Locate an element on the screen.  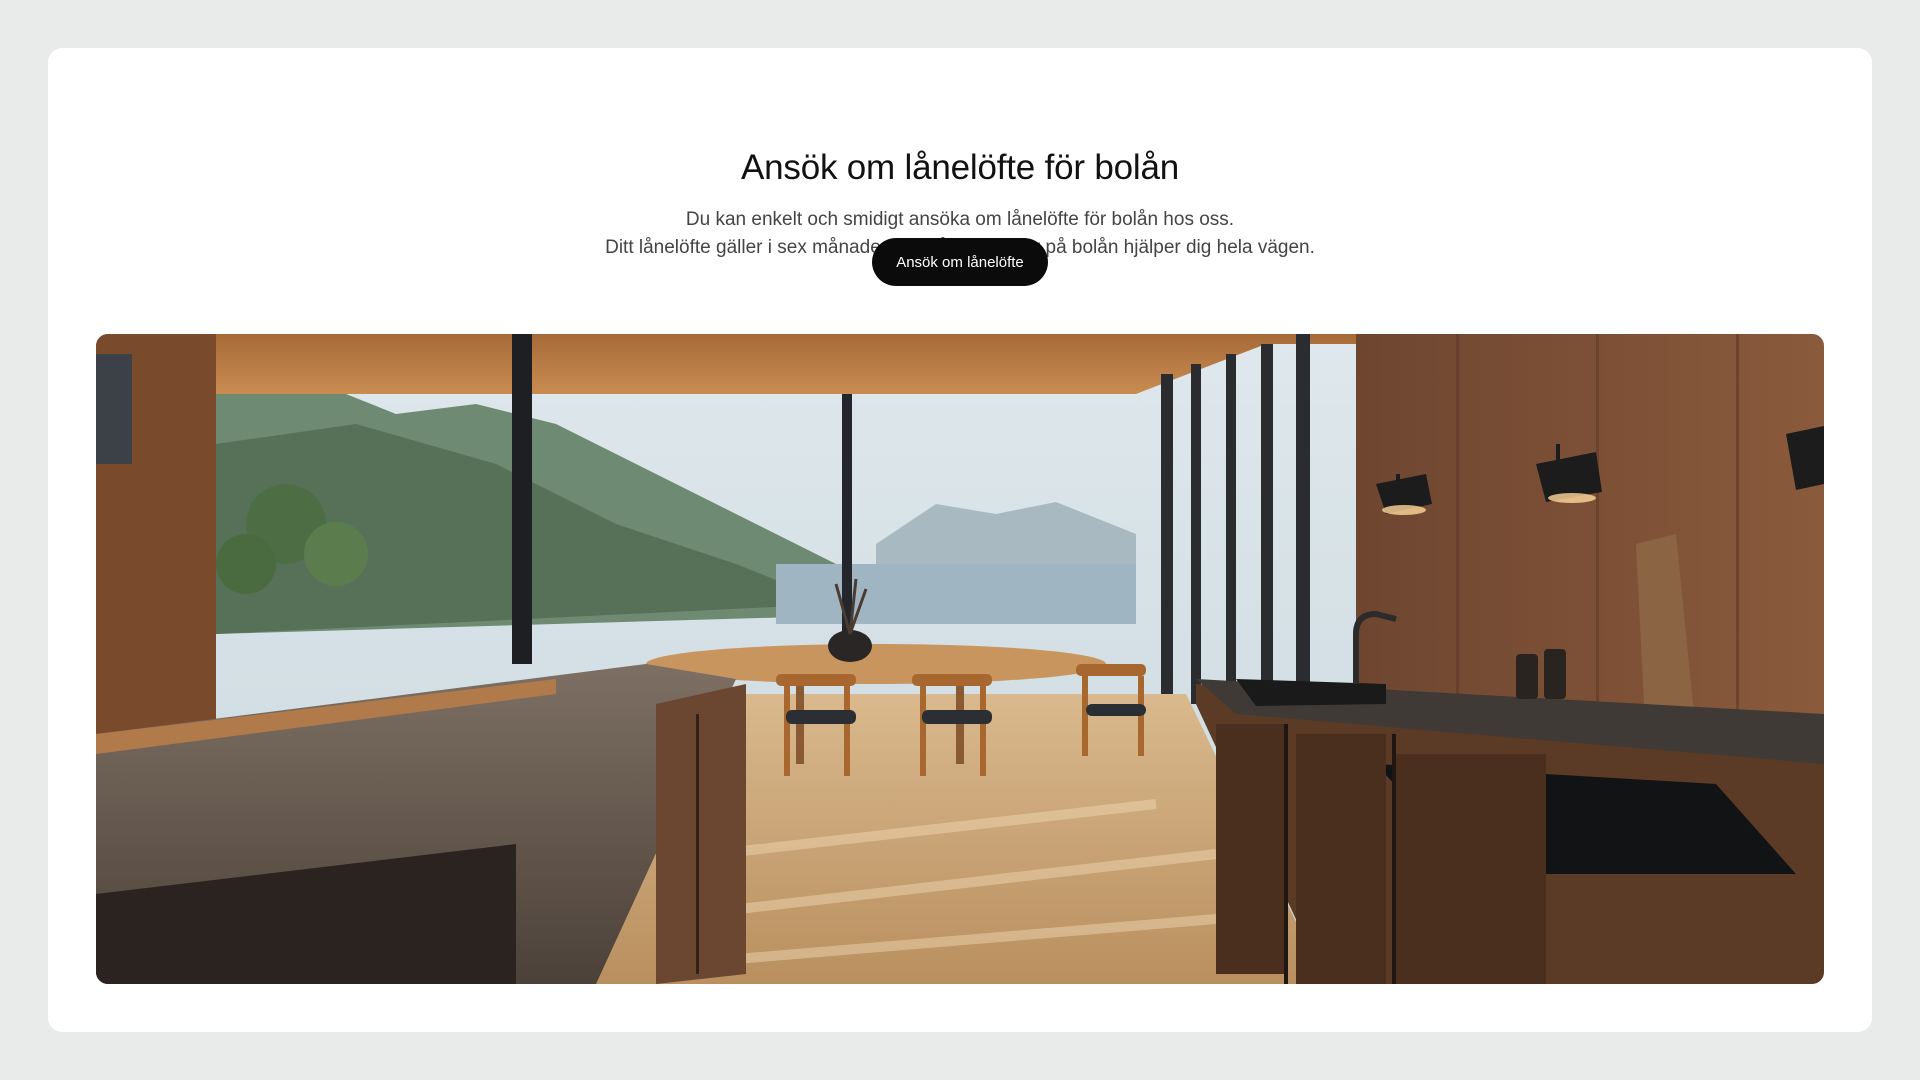
page-title: Ansök om lånelöfte för bolån is located at coordinates (959, 167).